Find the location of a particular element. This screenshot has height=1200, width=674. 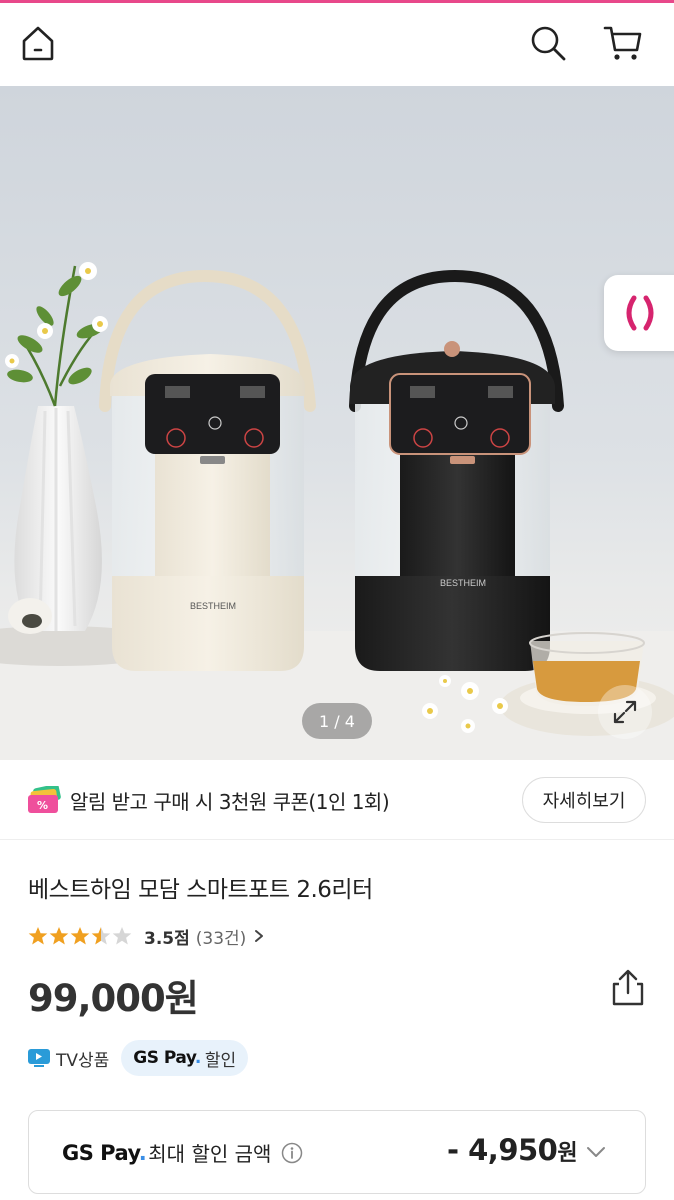

chevron-down-icon is located at coordinates (596, 1152).